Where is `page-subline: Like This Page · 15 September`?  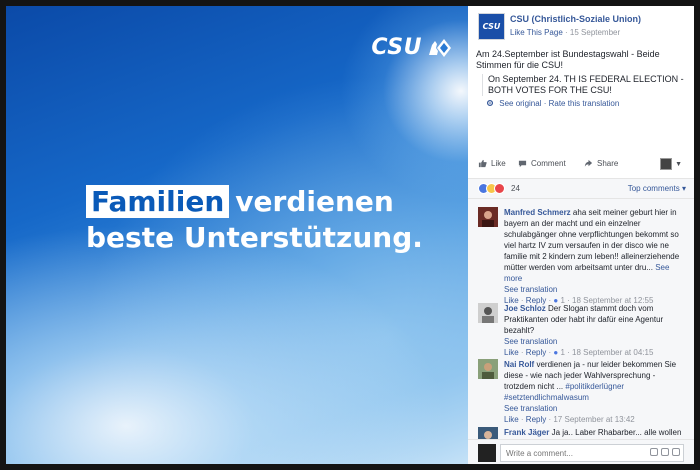 page-subline: Like This Page · 15 September is located at coordinates (565, 32).